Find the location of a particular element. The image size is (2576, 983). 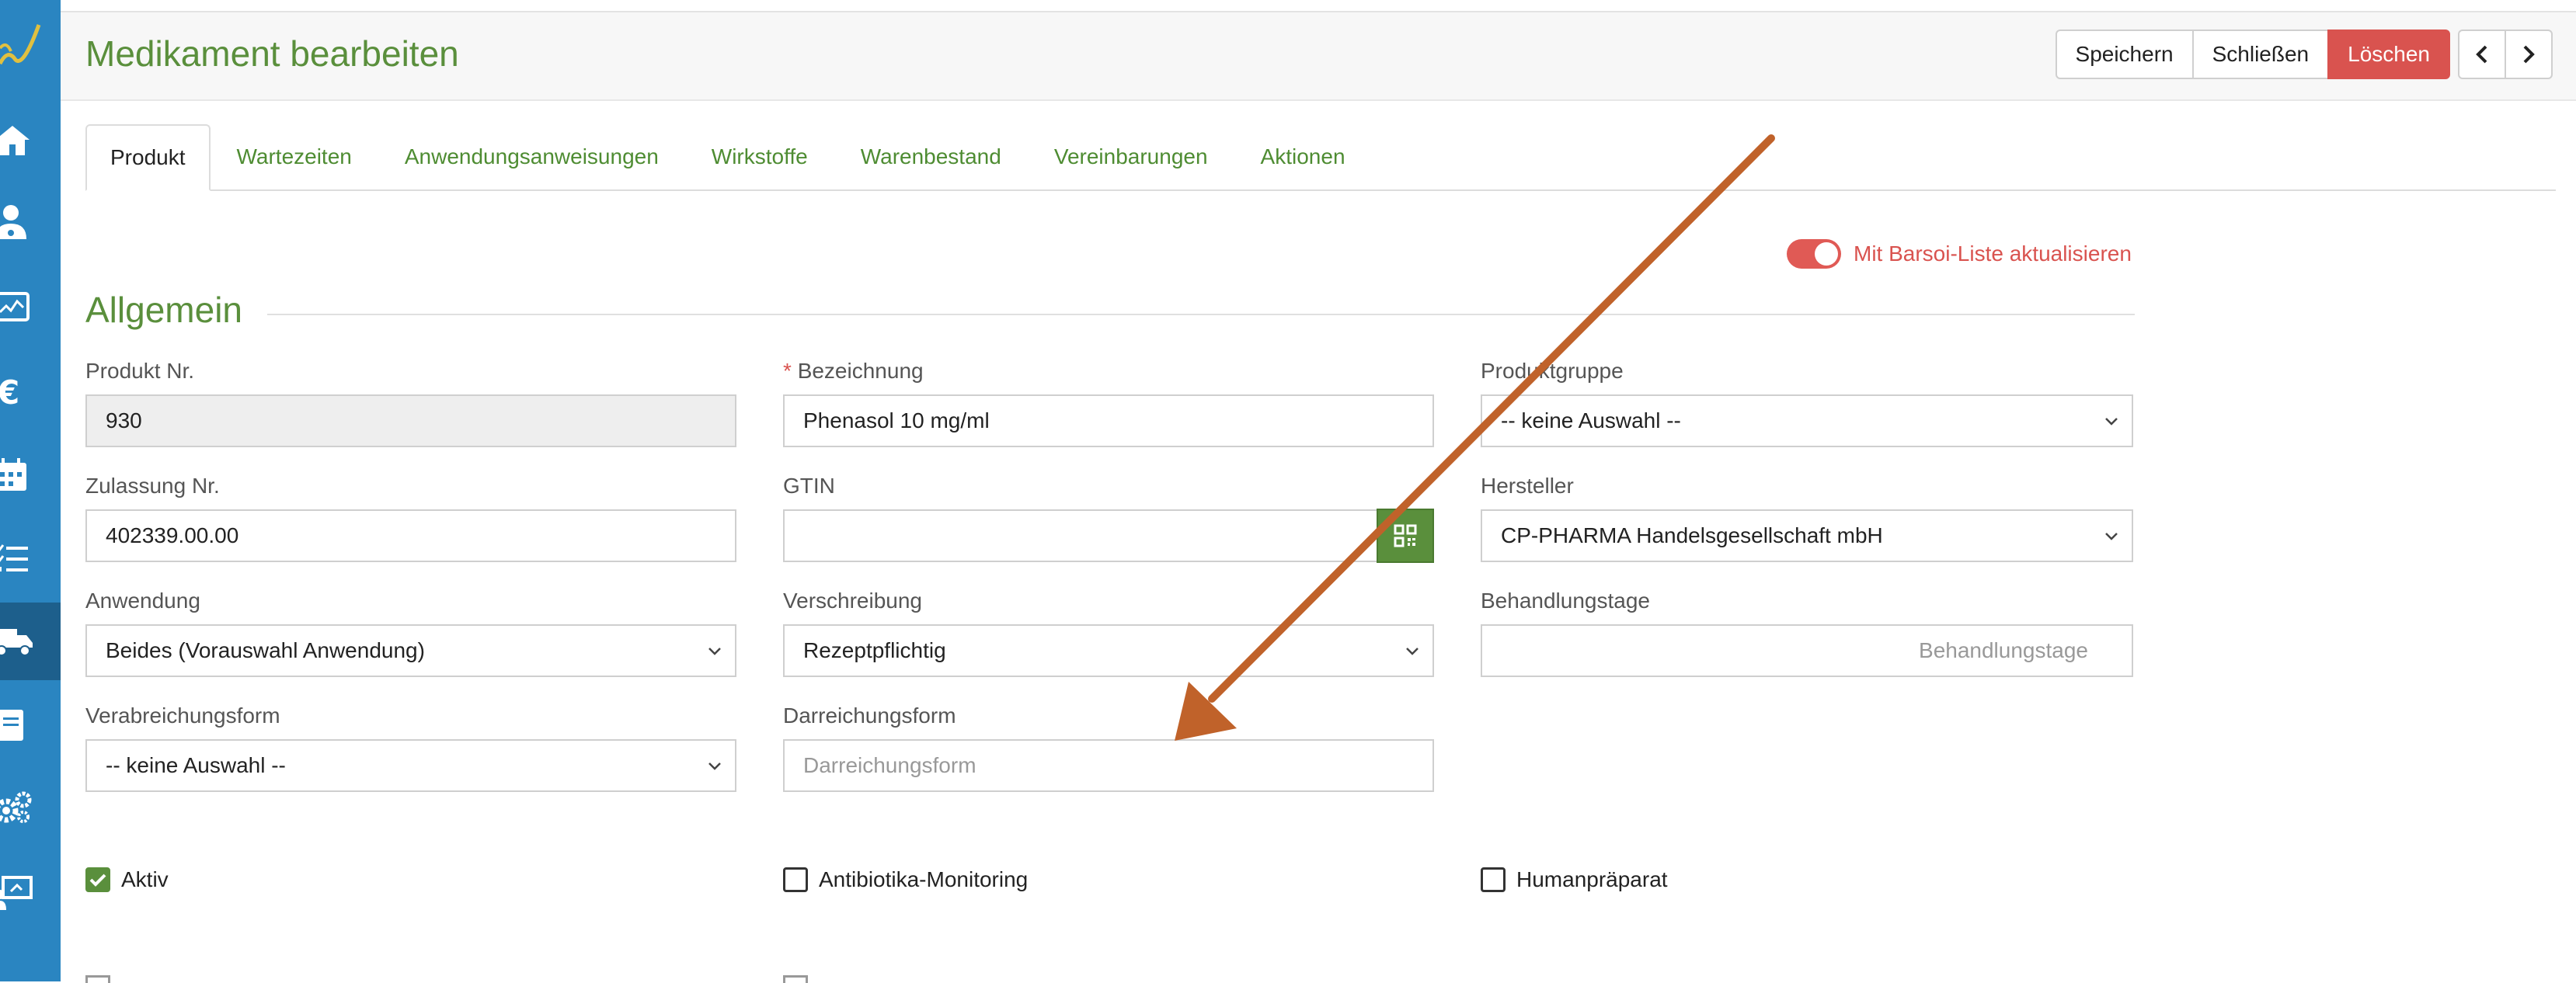

annotation-arrow is located at coordinates (1475, 437).